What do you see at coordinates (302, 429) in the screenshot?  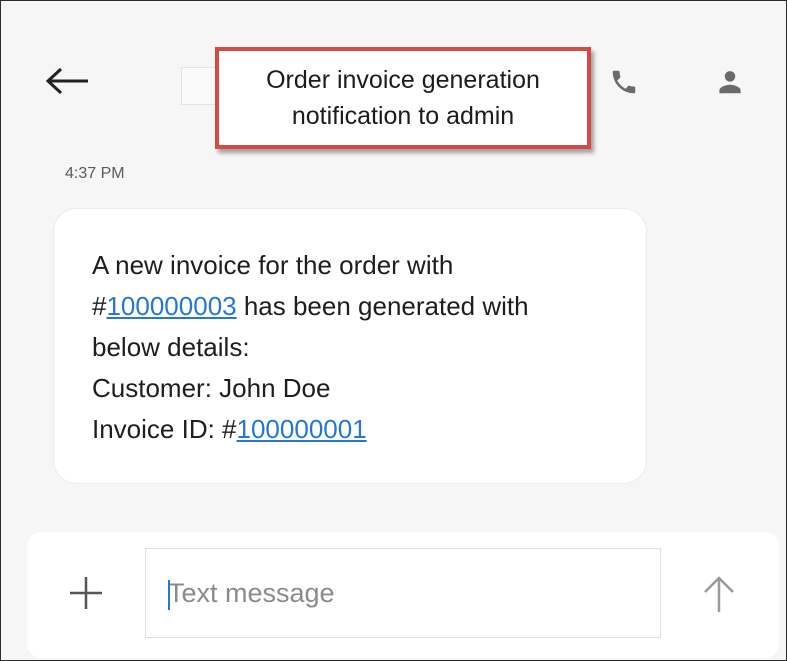 I see `invoice-number-link: 100000001` at bounding box center [302, 429].